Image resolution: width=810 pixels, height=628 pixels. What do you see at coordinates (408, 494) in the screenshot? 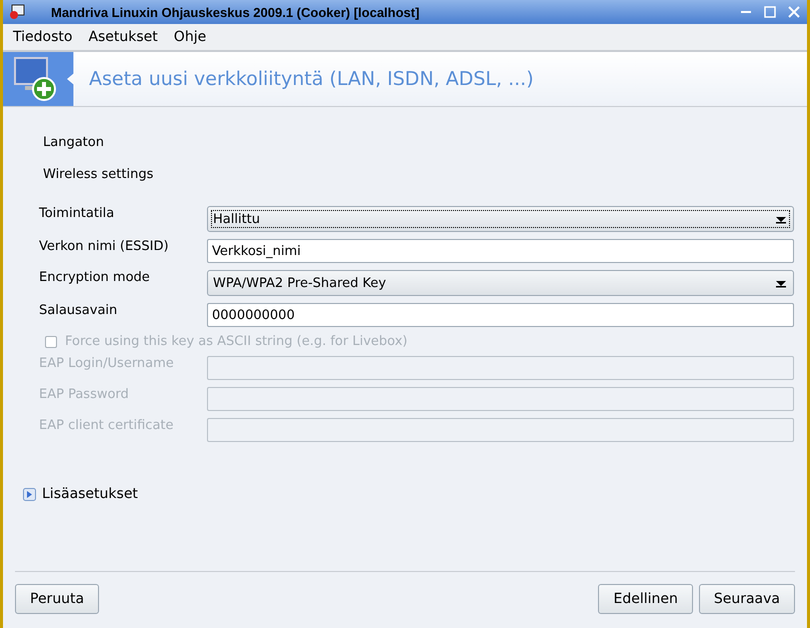
I see `expander: Lisäasetukset` at bounding box center [408, 494].